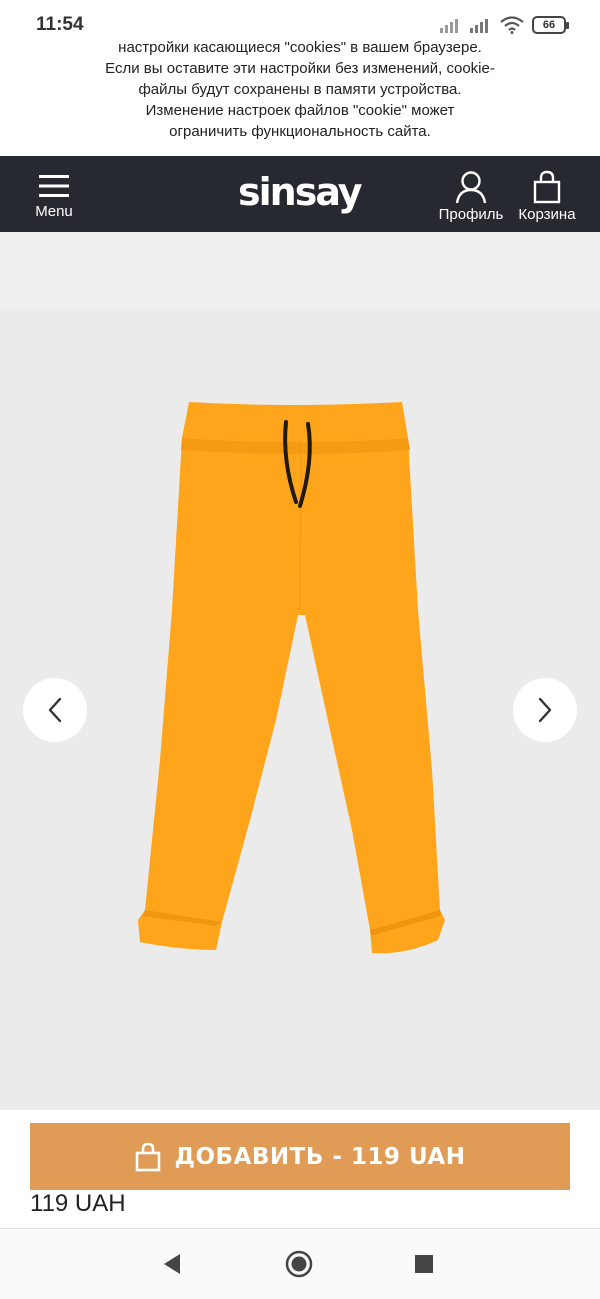 Image resolution: width=600 pixels, height=1299 pixels. Describe the element at coordinates (300, 131) in the screenshot. I see `cookie-text-line: ограничить функциональность сайта.` at that location.